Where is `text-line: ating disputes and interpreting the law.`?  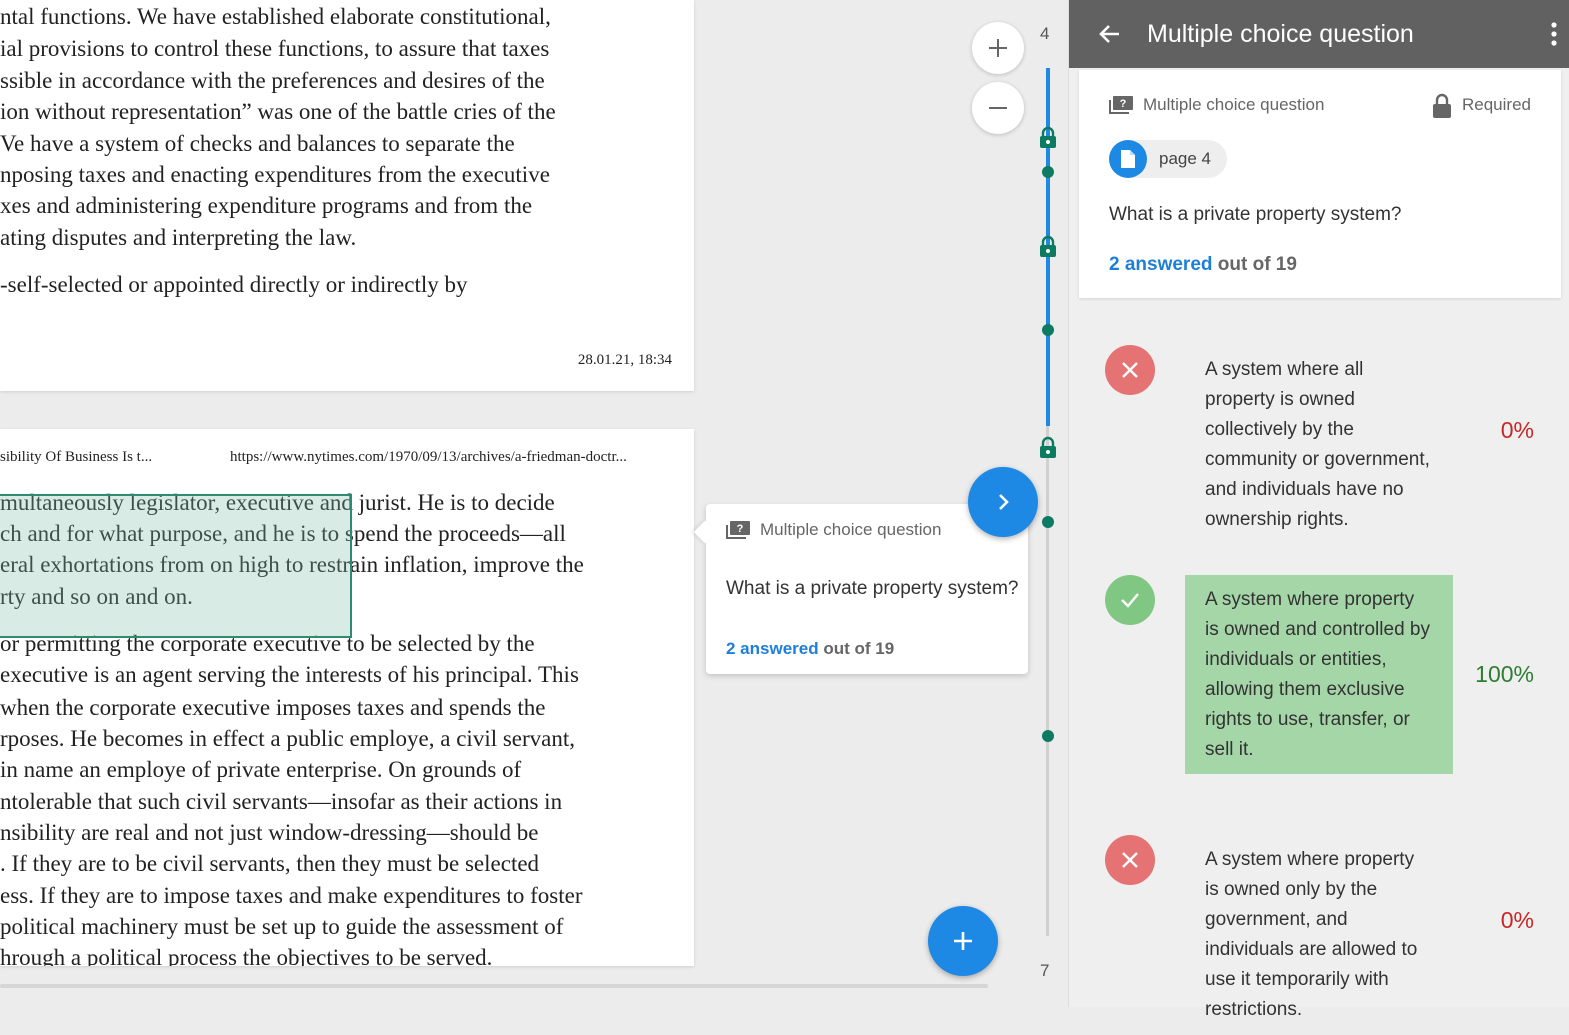
text-line: ating disputes and interpreting the law. is located at coordinates (178, 237).